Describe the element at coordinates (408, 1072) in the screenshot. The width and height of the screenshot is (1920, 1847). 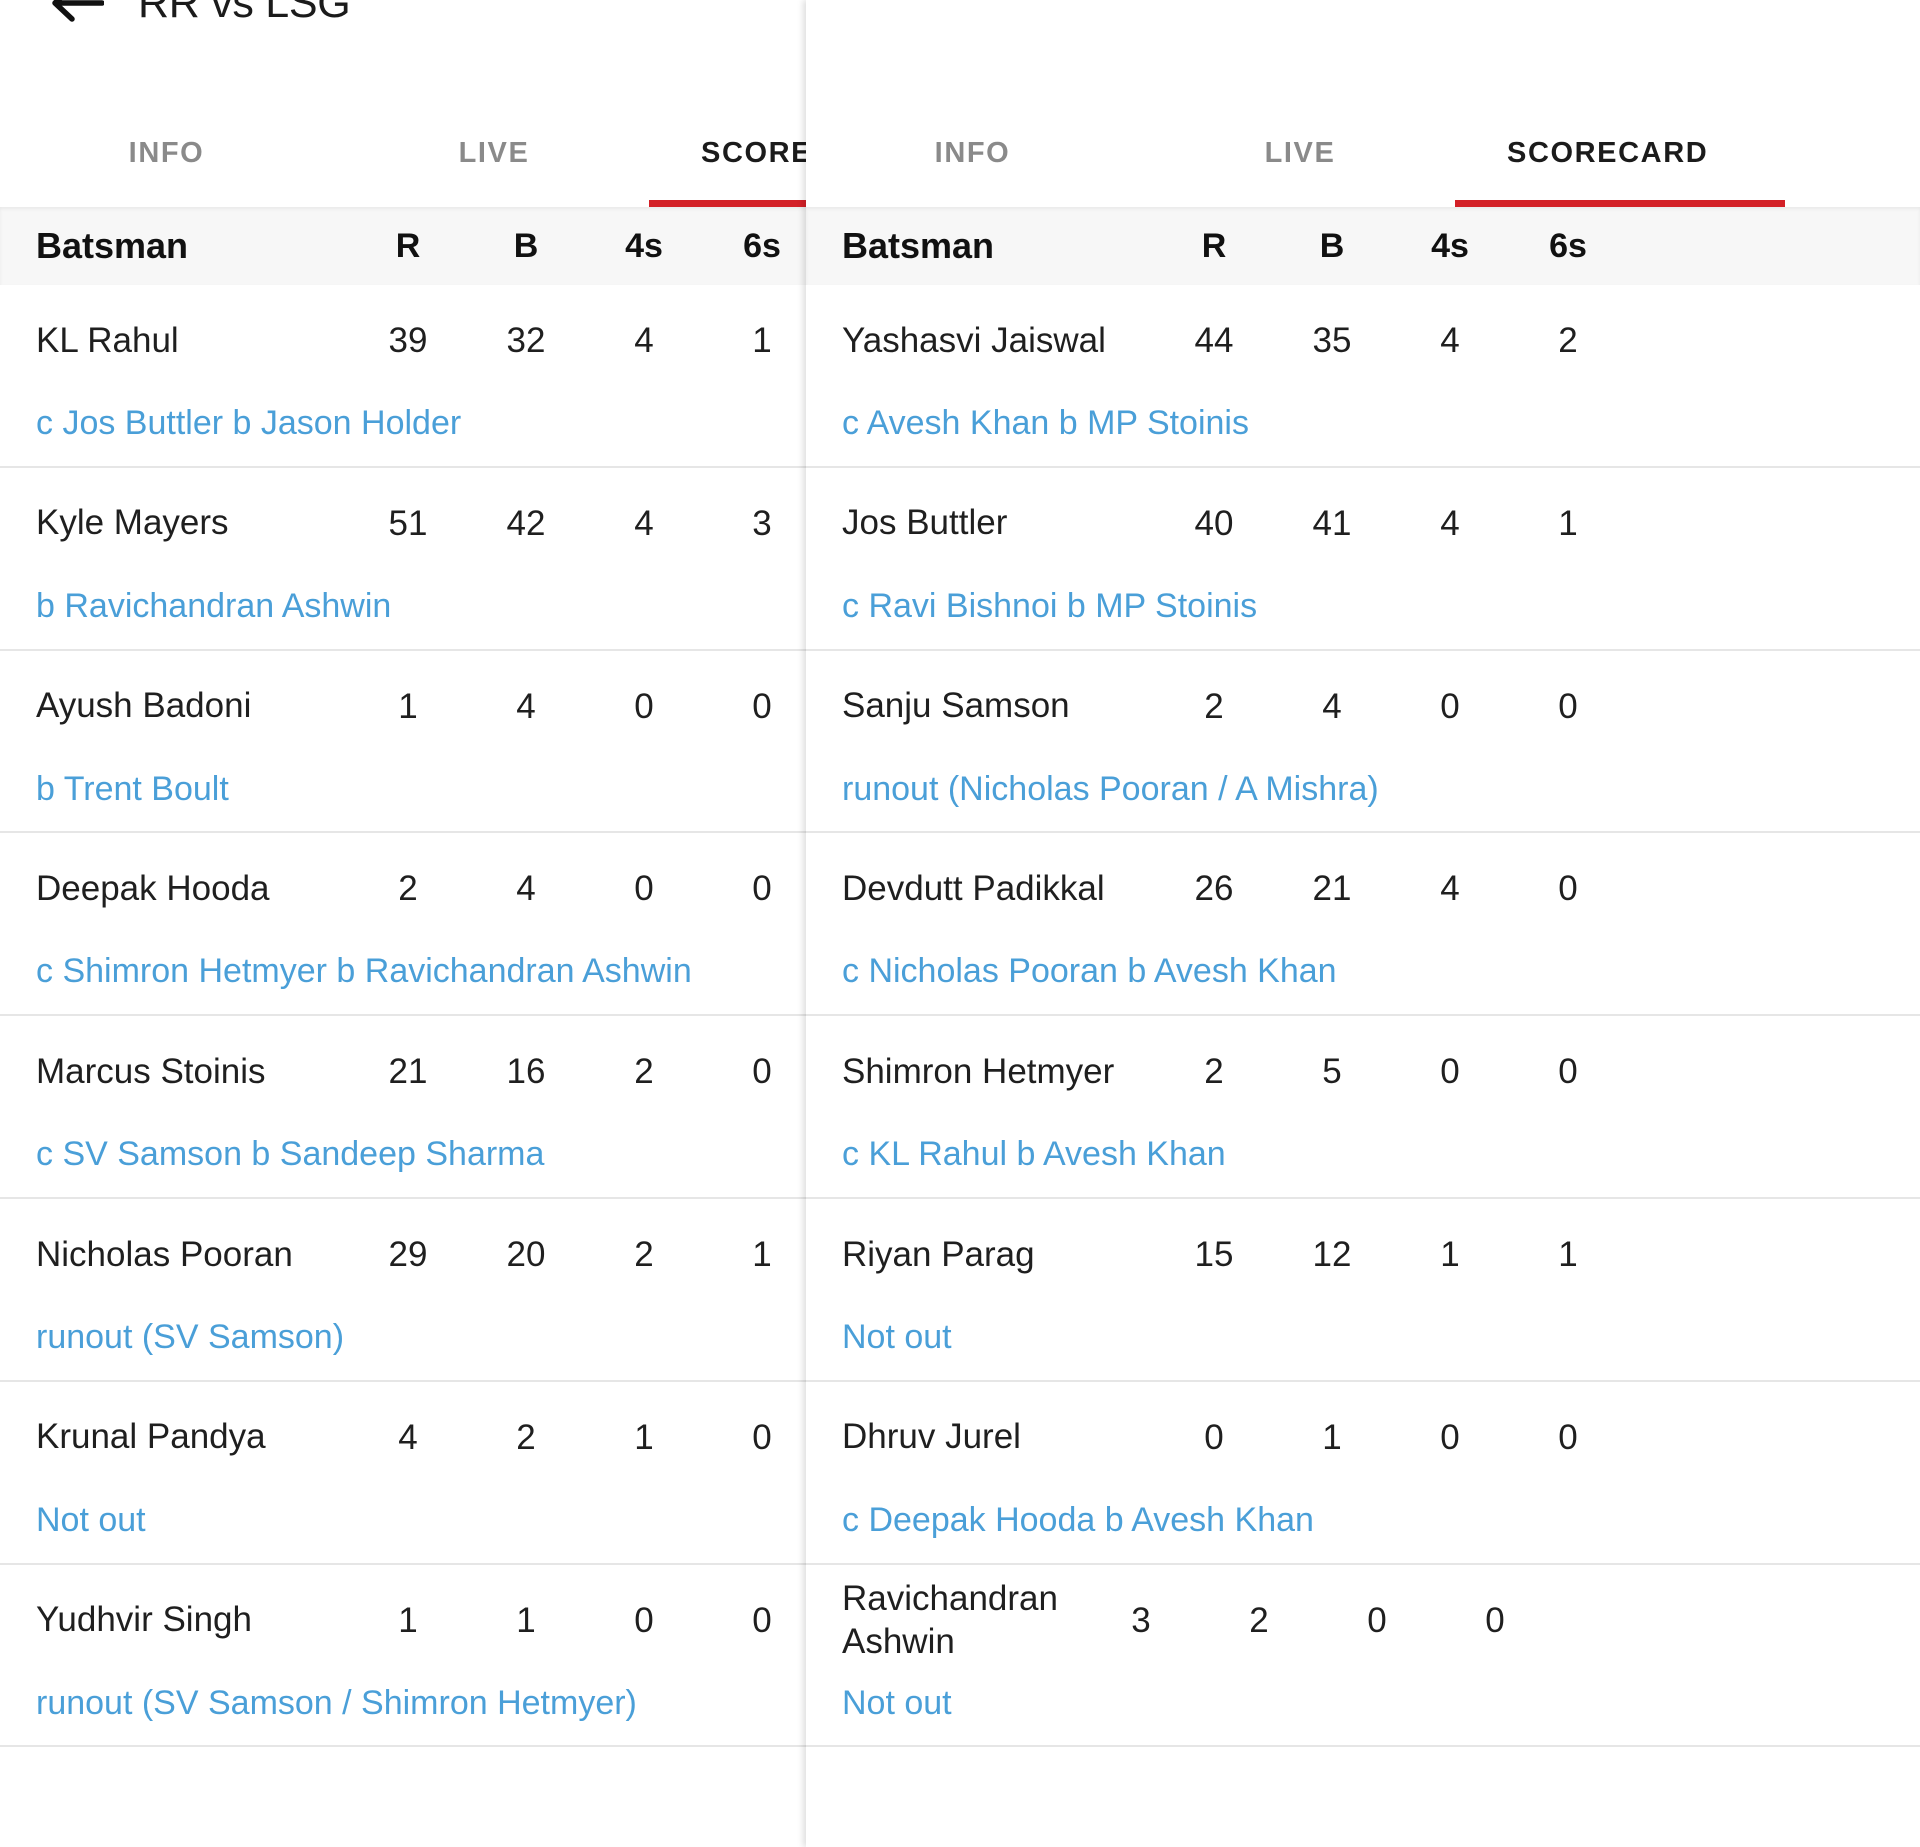
I see `batsman-runs: 21` at that location.